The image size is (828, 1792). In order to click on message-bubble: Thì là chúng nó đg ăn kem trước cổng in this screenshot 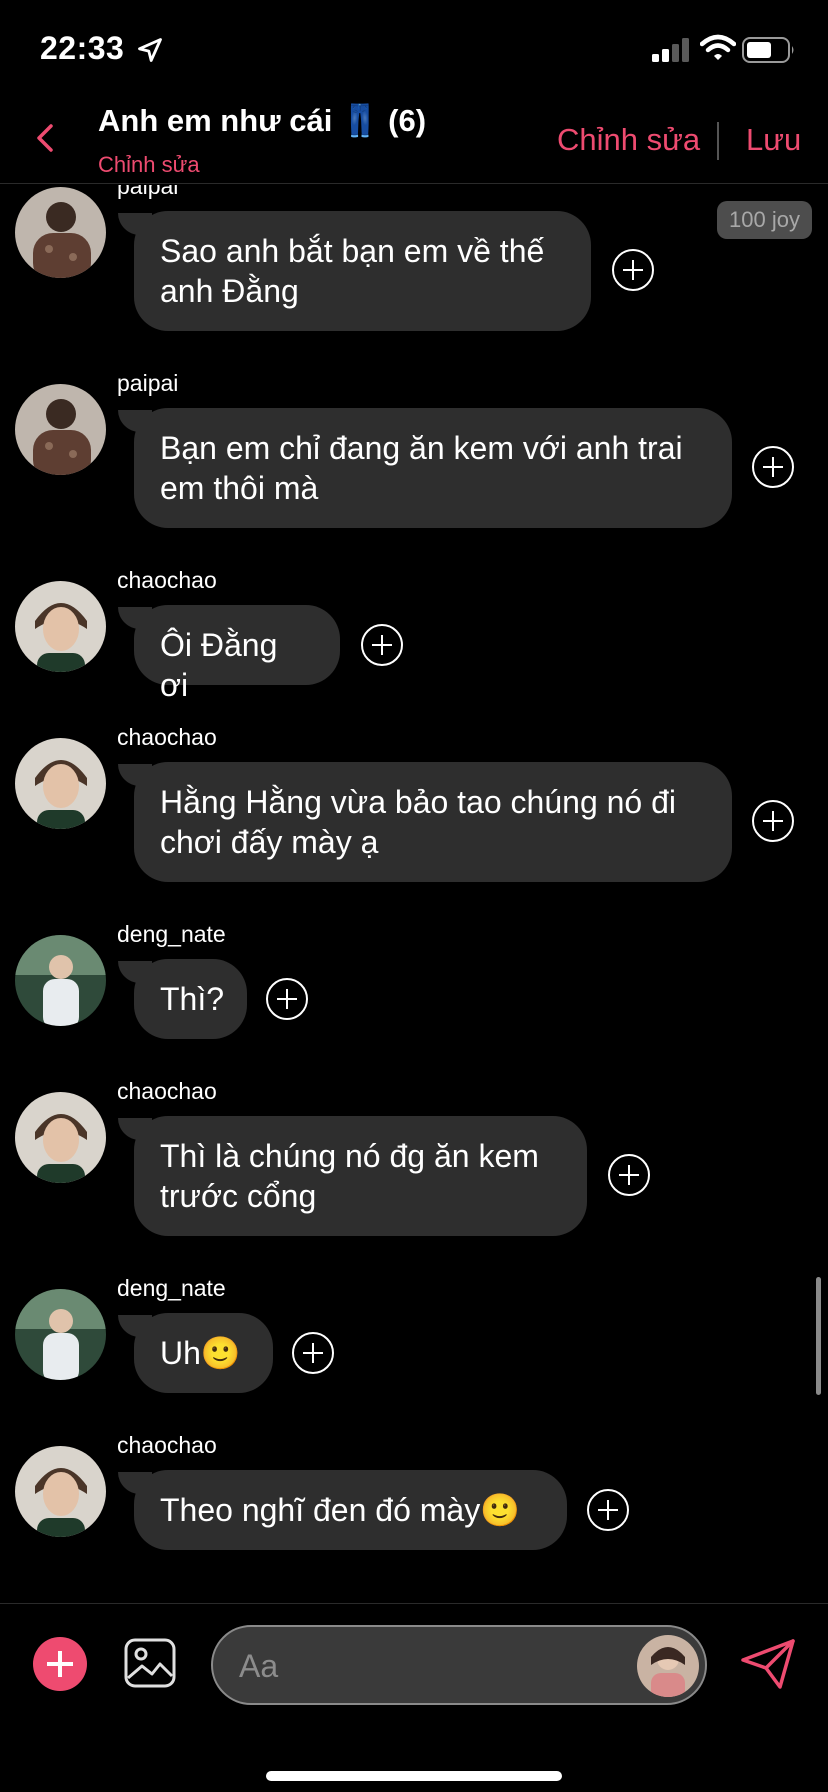, I will do `click(352, 1176)`.